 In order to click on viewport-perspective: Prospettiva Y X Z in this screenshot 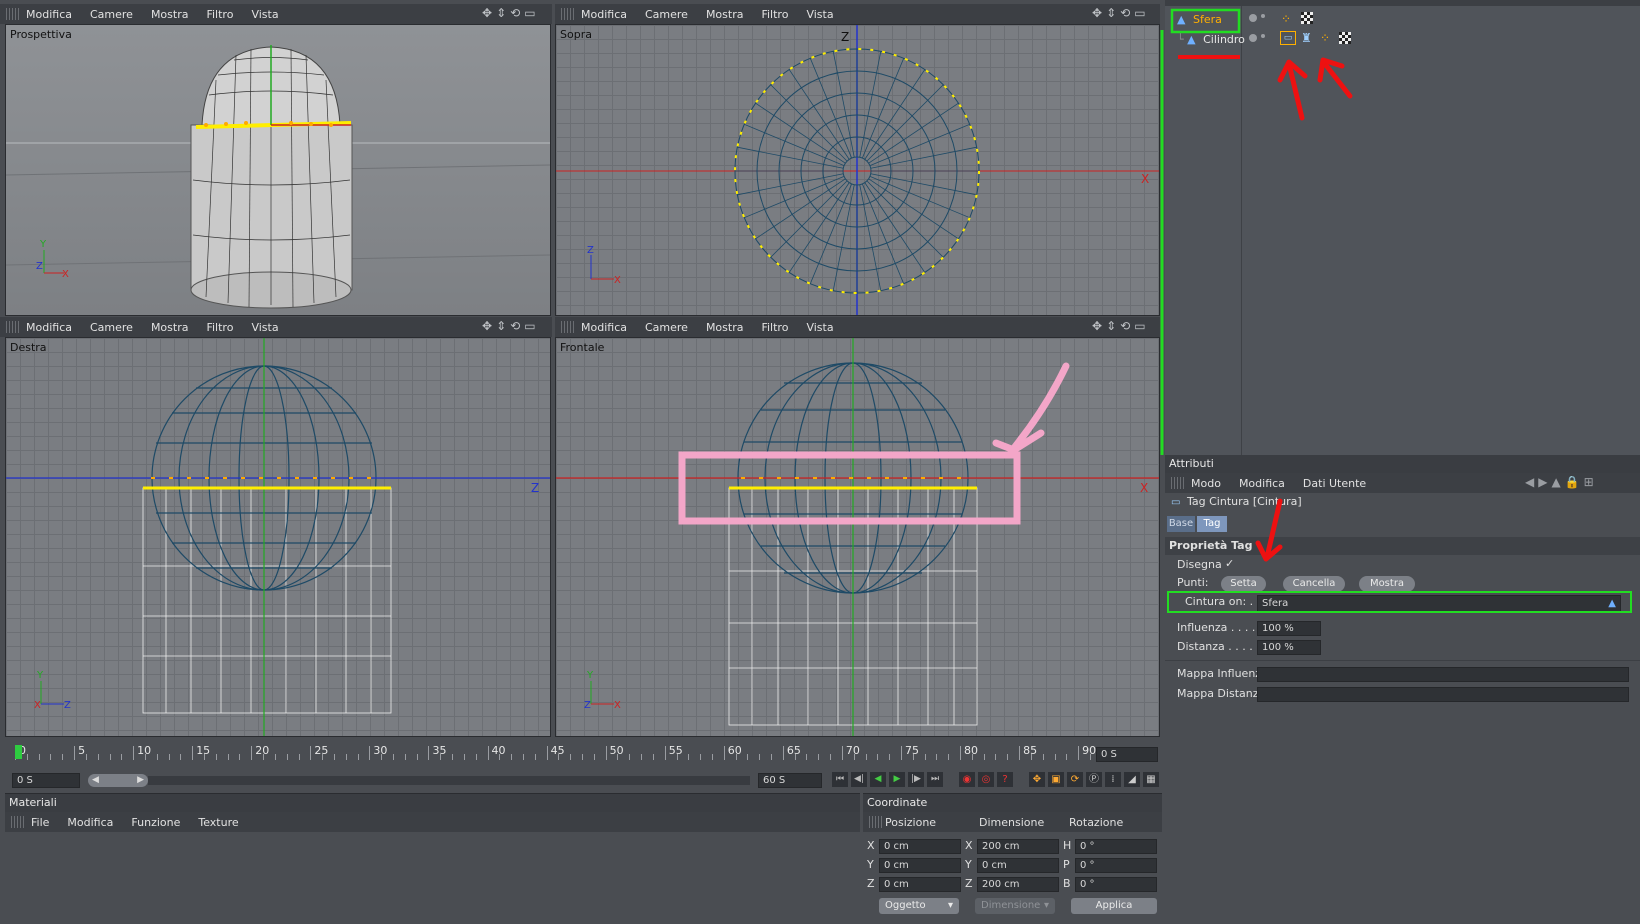, I will do `click(278, 170)`.